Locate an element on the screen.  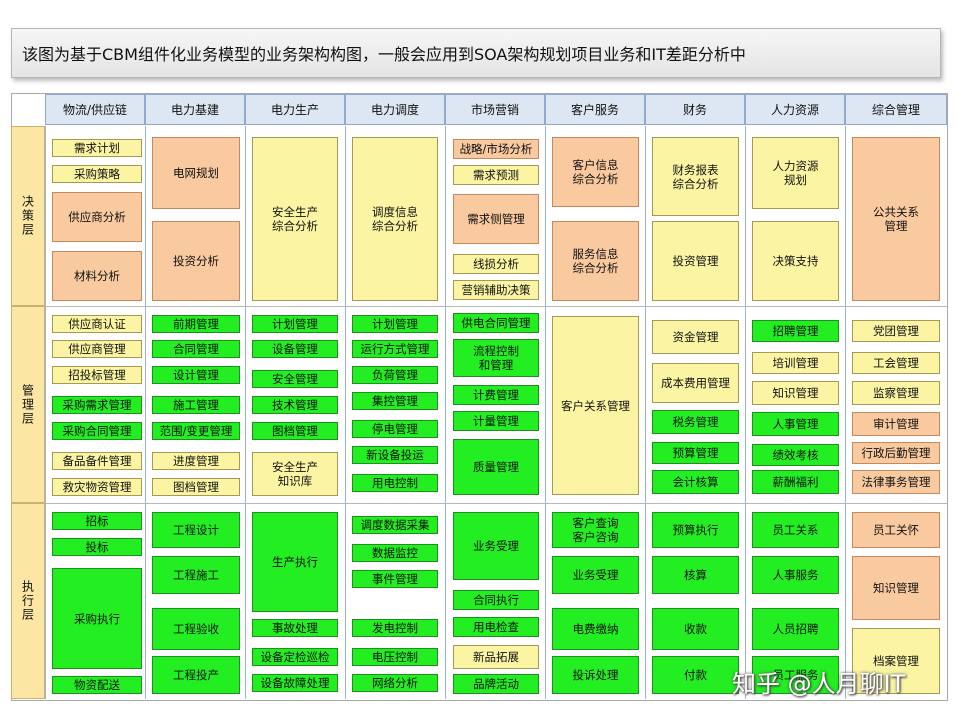
function-box: 客户关系管理 is located at coordinates (595, 405).